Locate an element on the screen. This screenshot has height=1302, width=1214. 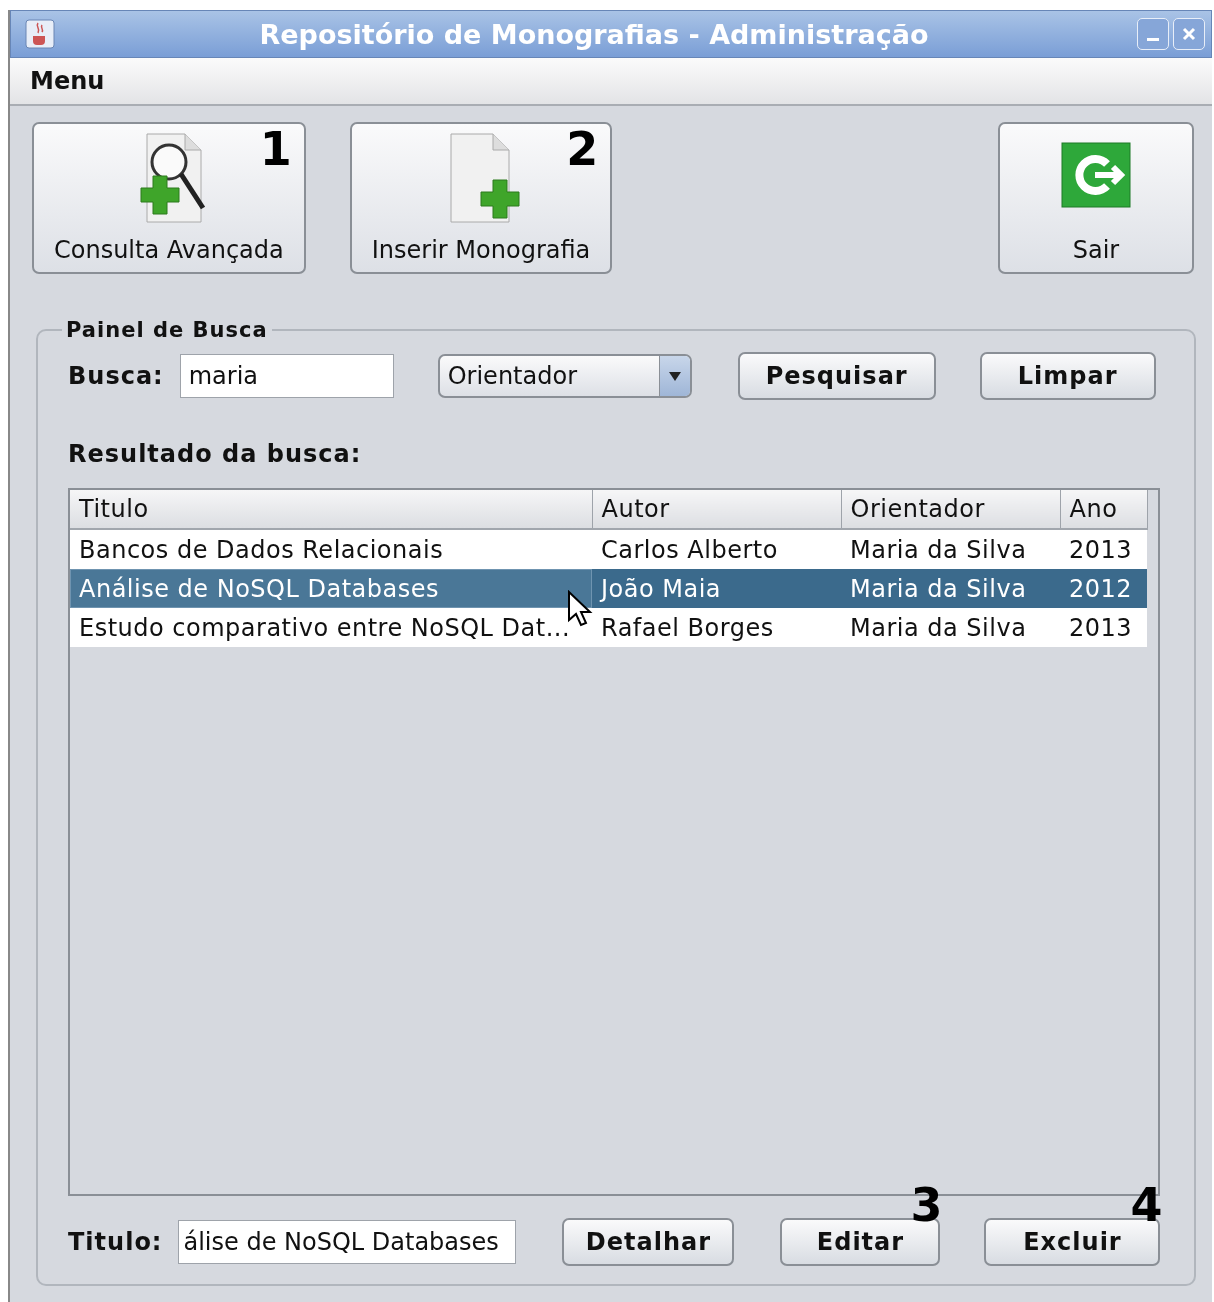
coffee-cup-icon is located at coordinates (40, 34).